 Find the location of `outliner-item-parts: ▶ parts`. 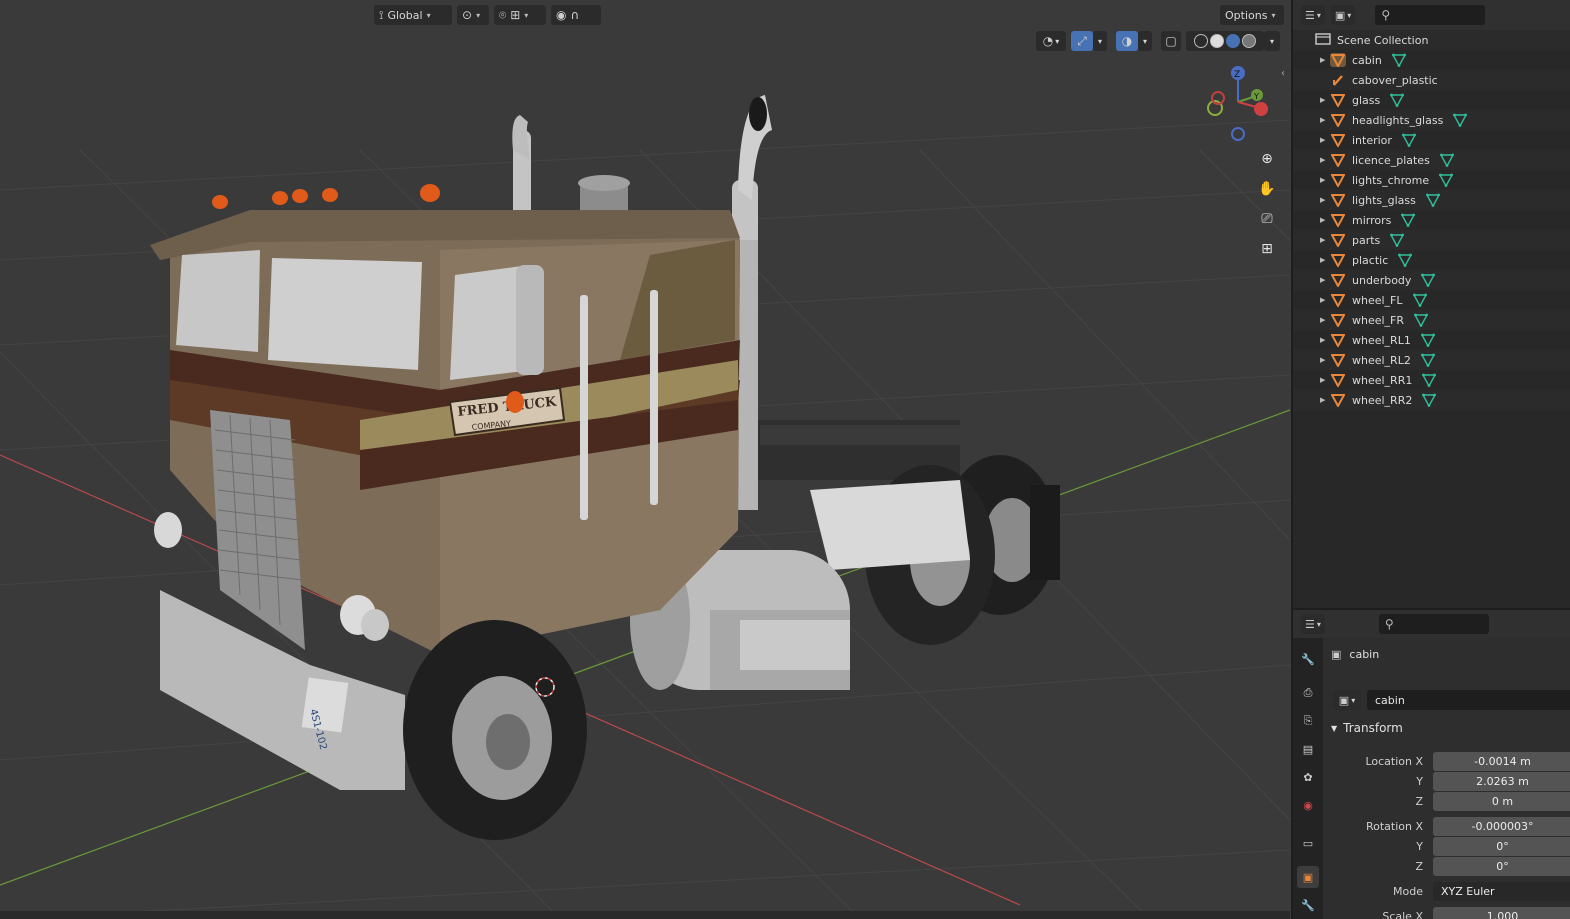

outliner-item-parts: ▶ parts is located at coordinates (1431, 240).